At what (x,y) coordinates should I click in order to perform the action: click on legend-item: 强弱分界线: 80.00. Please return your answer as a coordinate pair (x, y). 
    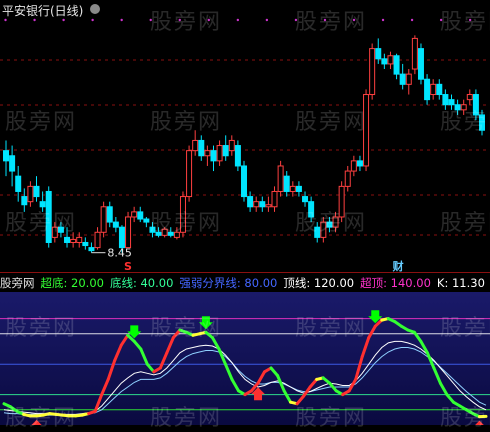
    Looking at the image, I should click on (228, 283).